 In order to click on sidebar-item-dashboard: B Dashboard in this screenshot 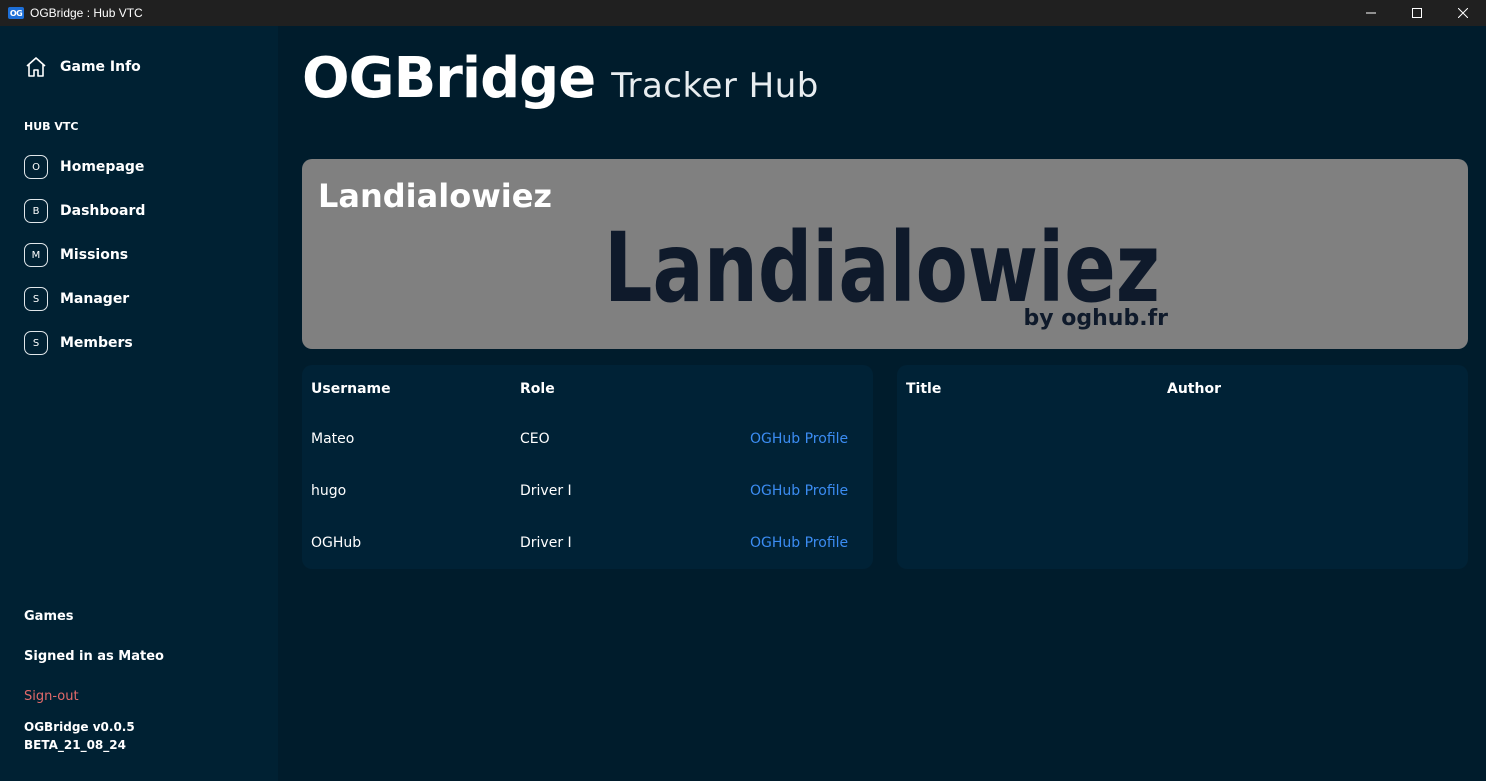, I will do `click(84, 211)`.